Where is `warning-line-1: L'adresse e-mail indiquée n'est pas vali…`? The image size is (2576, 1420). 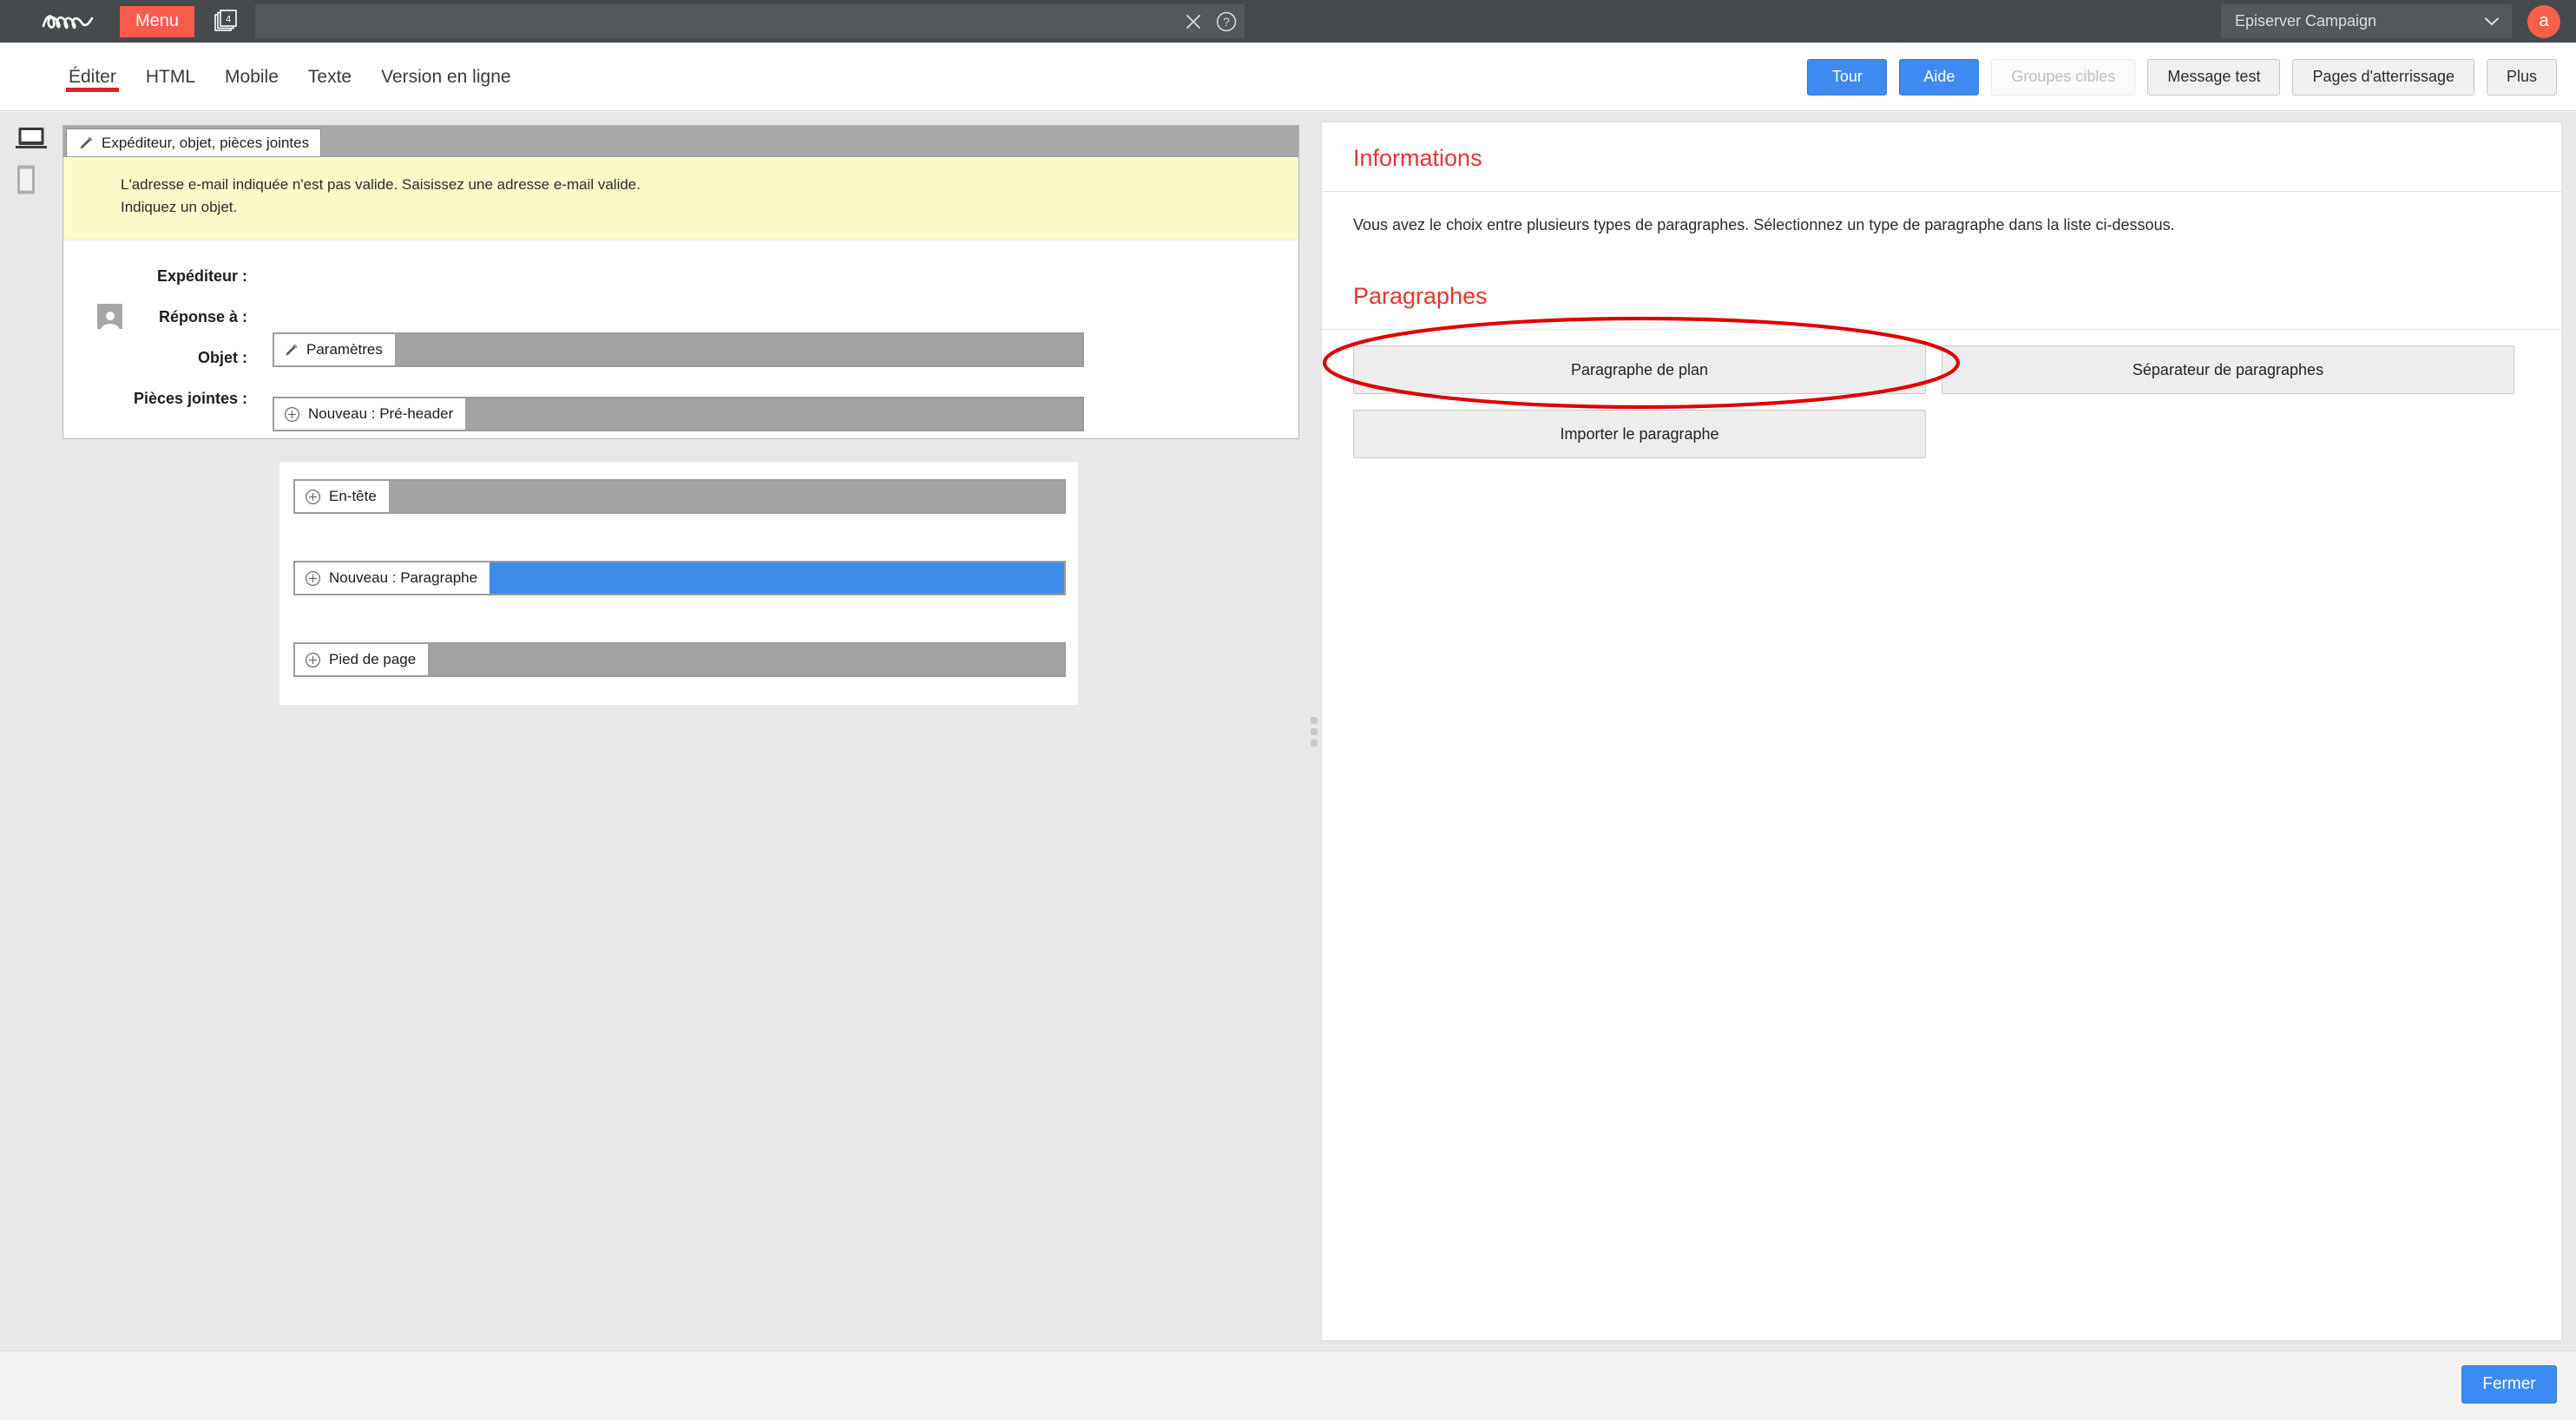 warning-line-1: L'adresse e-mail indiquée n'est pas vali… is located at coordinates (381, 184).